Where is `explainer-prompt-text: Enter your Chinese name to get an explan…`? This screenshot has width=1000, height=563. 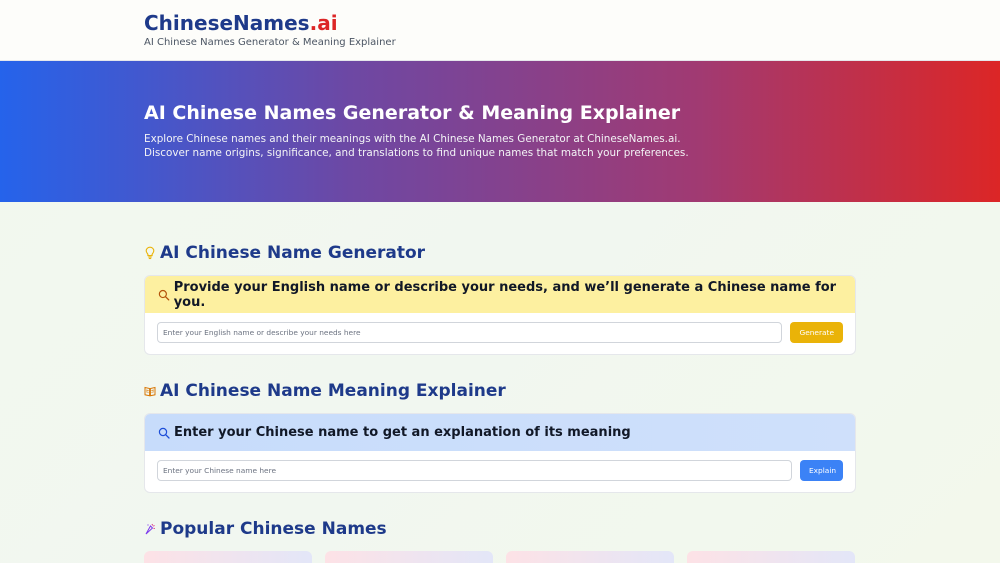 explainer-prompt-text: Enter your Chinese name to get an explan… is located at coordinates (402, 432).